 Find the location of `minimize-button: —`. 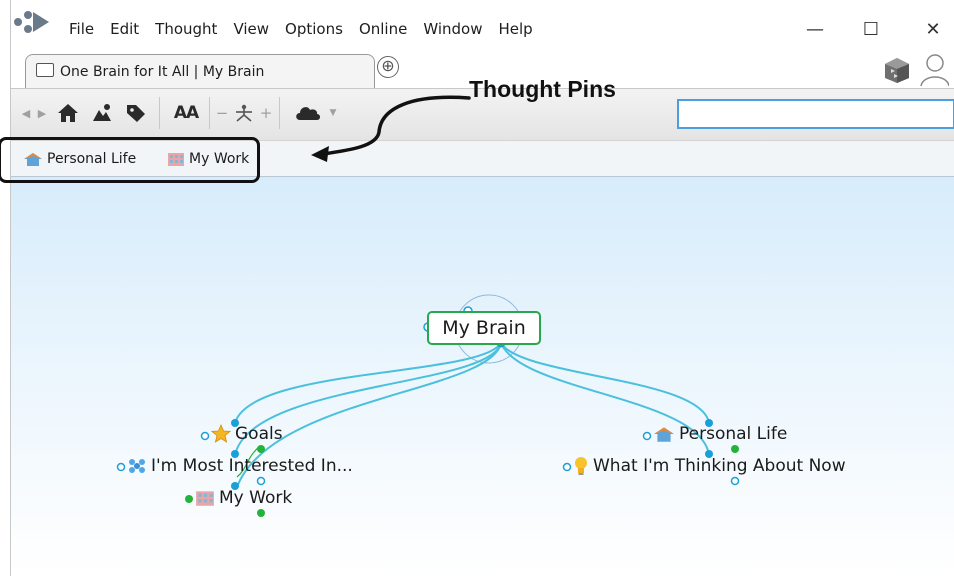

minimize-button: — is located at coordinates (815, 29).